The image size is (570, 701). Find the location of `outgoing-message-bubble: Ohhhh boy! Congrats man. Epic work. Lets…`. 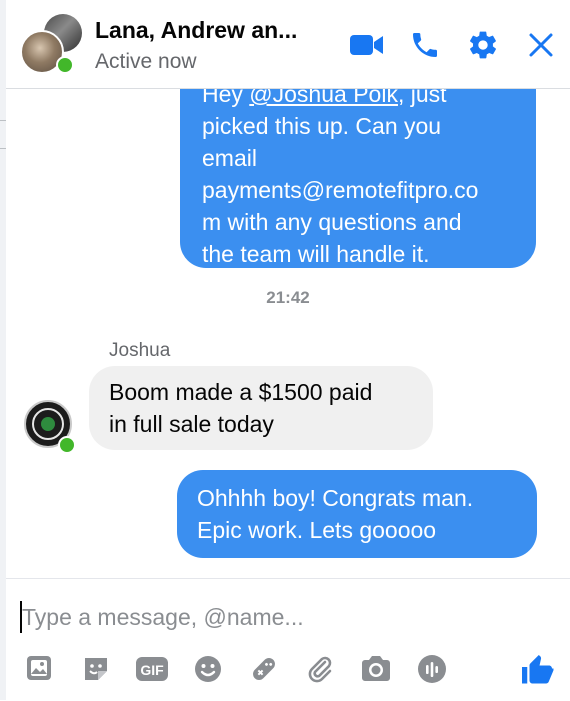

outgoing-message-bubble: Ohhhh boy! Congrats man. Epic work. Lets… is located at coordinates (357, 514).